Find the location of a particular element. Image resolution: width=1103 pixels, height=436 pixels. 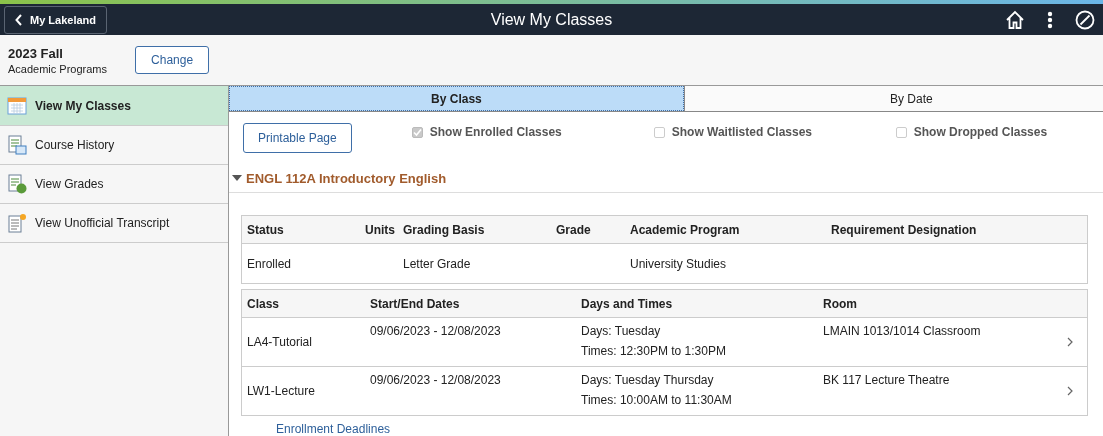

column-header: Start/End Dates is located at coordinates (415, 303).